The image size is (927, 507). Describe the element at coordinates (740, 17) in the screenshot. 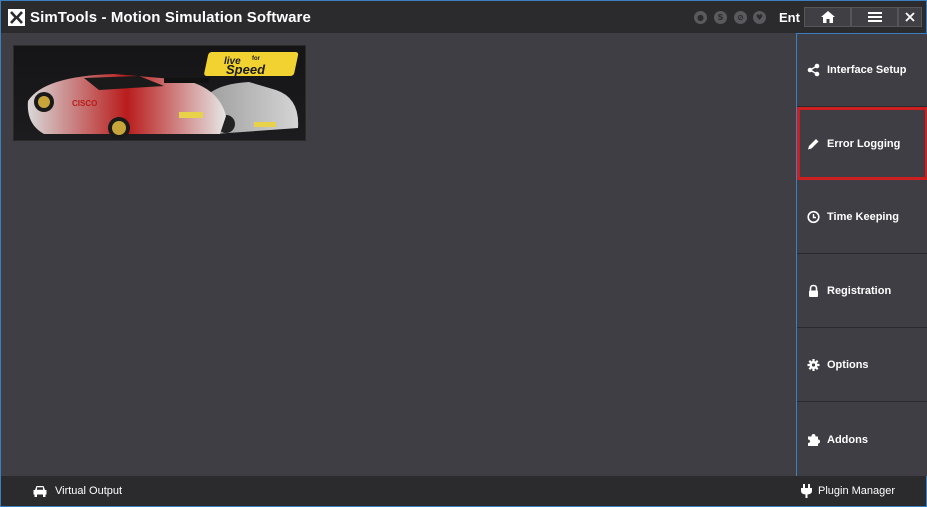

I see `link-icon: ⊘` at that location.